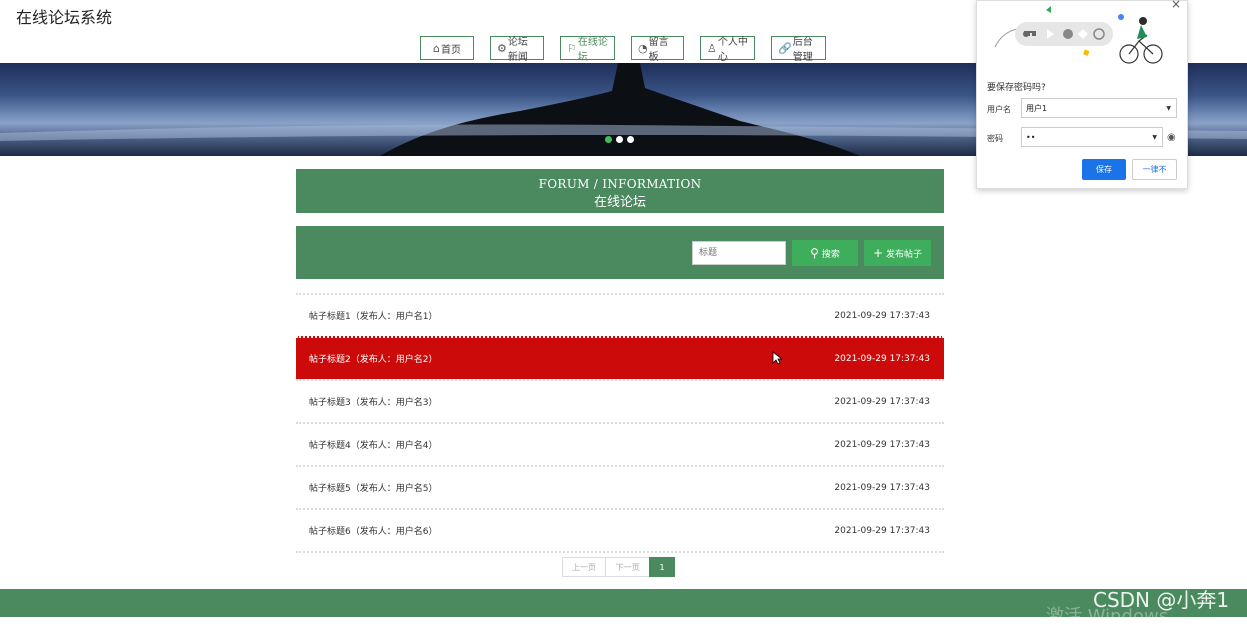  Describe the element at coordinates (904, 254) in the screenshot. I see `publish-post-label: 发布帖子` at that location.